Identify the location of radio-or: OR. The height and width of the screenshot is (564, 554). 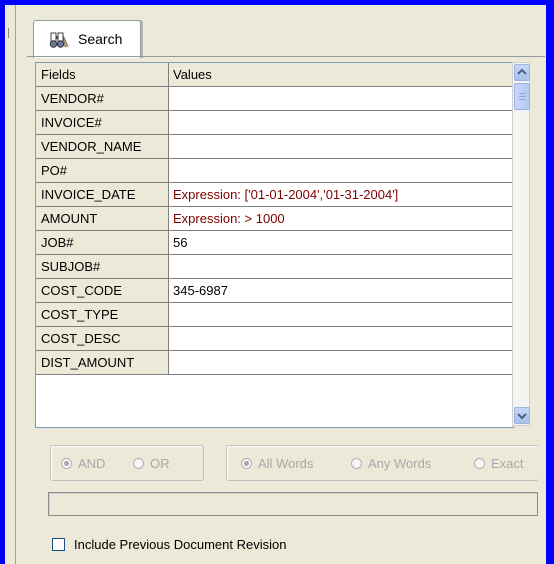
(151, 463).